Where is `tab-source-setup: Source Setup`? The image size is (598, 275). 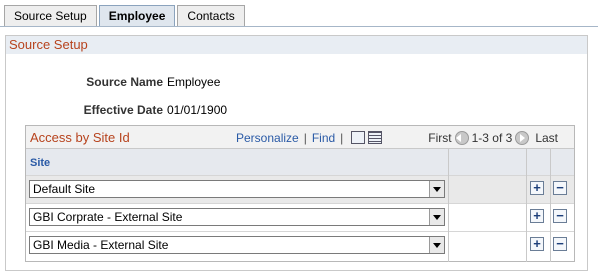 tab-source-setup: Source Setup is located at coordinates (50, 15).